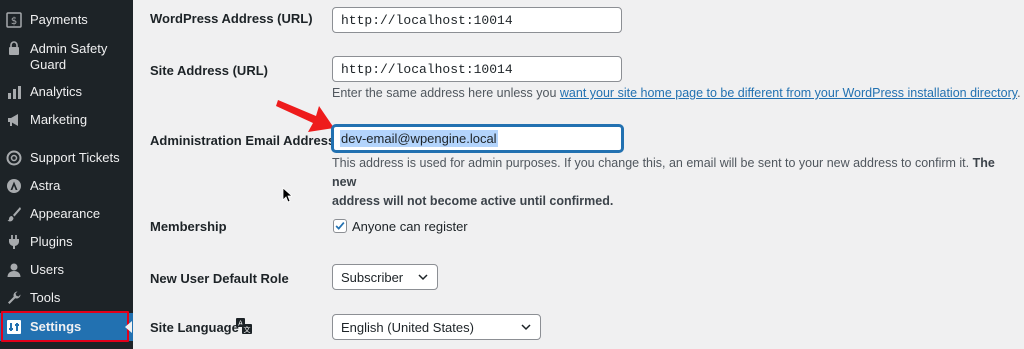 The height and width of the screenshot is (349, 1024). I want to click on sidebar-item-marketing: Marketing, so click(66, 120).